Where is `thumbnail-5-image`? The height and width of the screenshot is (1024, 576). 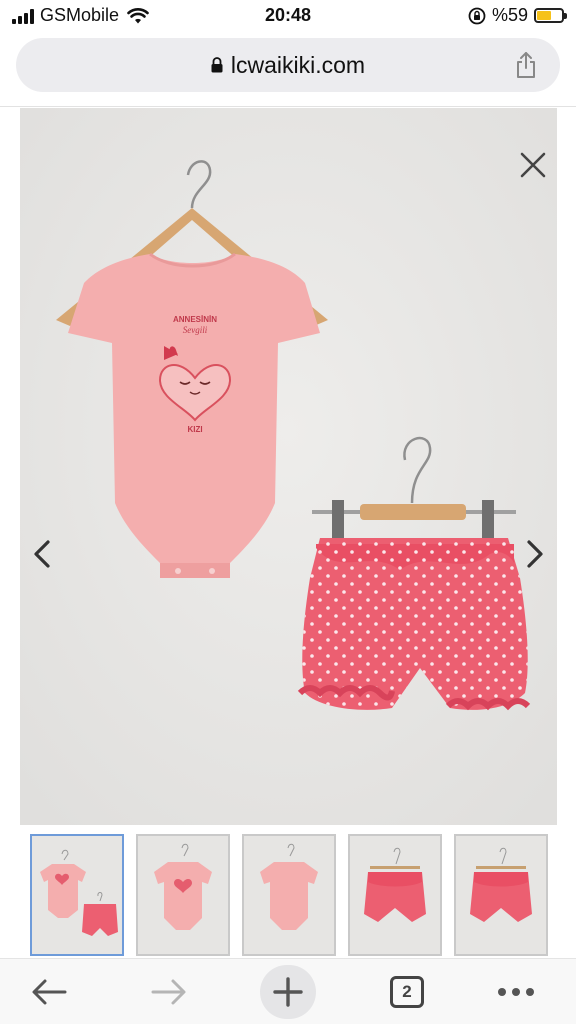
thumbnail-5-image is located at coordinates (501, 895).